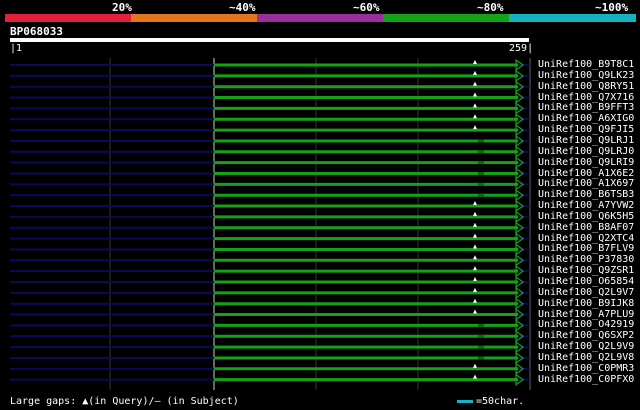  What do you see at coordinates (586, 216) in the screenshot?
I see `hit-label: UniRef100_Q6K5H5` at bounding box center [586, 216].